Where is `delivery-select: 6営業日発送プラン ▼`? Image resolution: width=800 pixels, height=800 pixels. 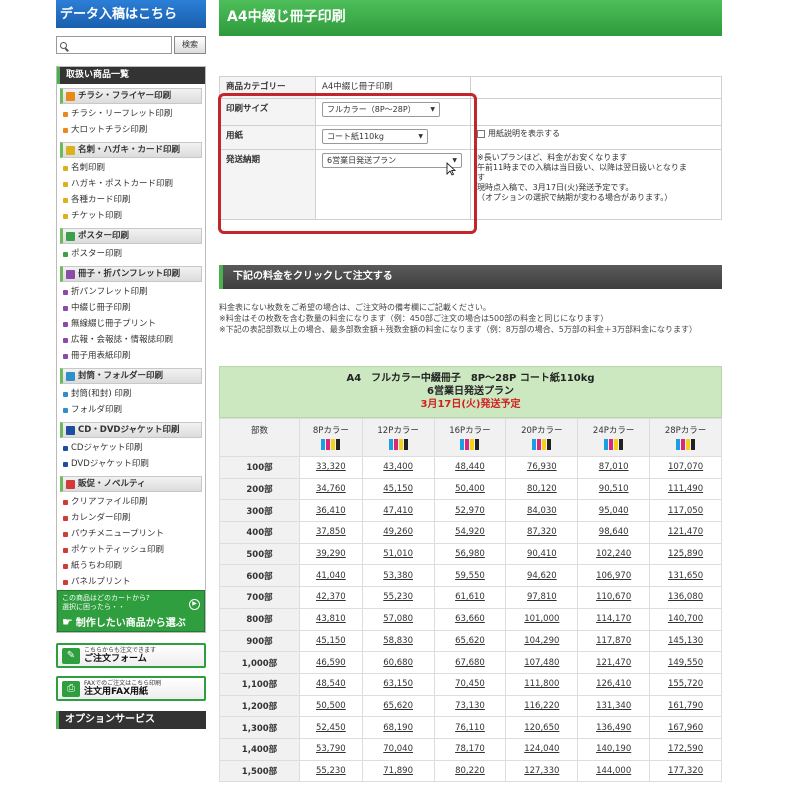 delivery-select: 6営業日発送プラン ▼ is located at coordinates (392, 160).